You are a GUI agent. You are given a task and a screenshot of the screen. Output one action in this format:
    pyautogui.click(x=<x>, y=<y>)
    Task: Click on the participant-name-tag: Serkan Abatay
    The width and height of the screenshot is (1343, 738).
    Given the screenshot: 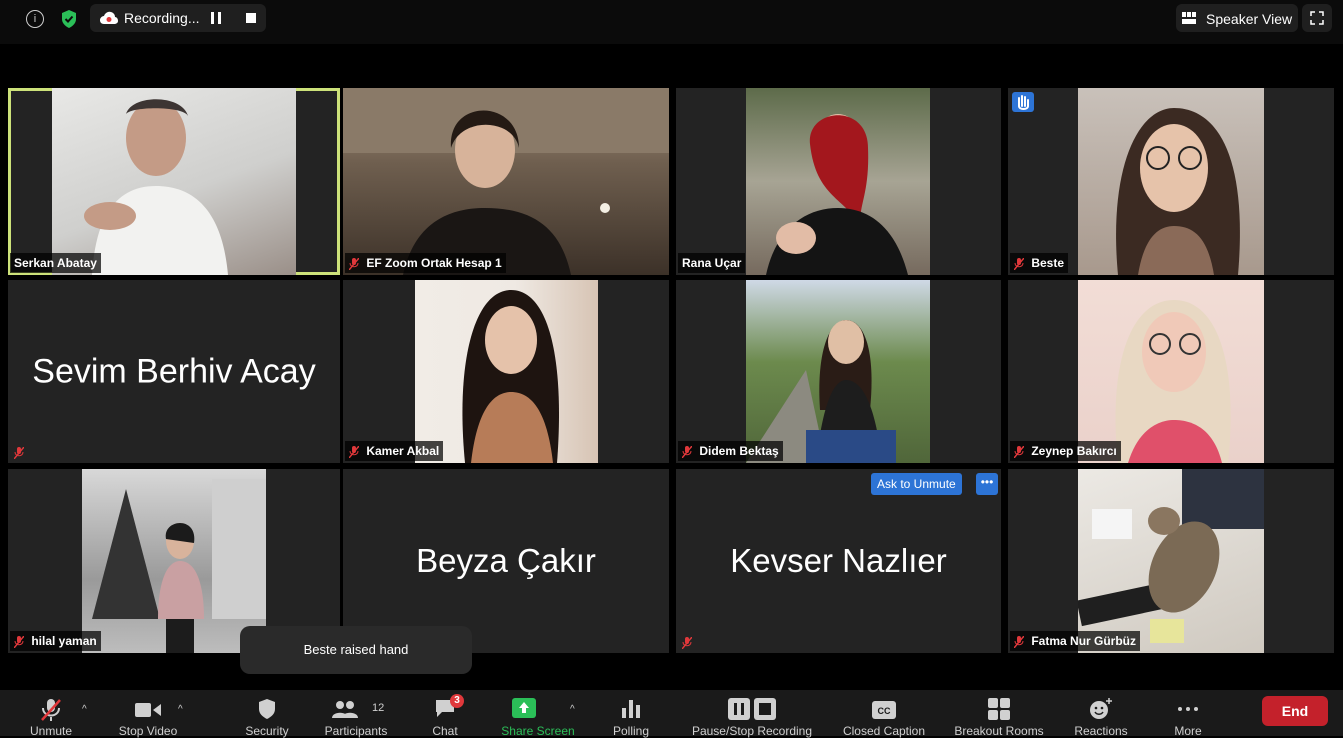 What is the action you would take?
    pyautogui.click(x=55, y=263)
    